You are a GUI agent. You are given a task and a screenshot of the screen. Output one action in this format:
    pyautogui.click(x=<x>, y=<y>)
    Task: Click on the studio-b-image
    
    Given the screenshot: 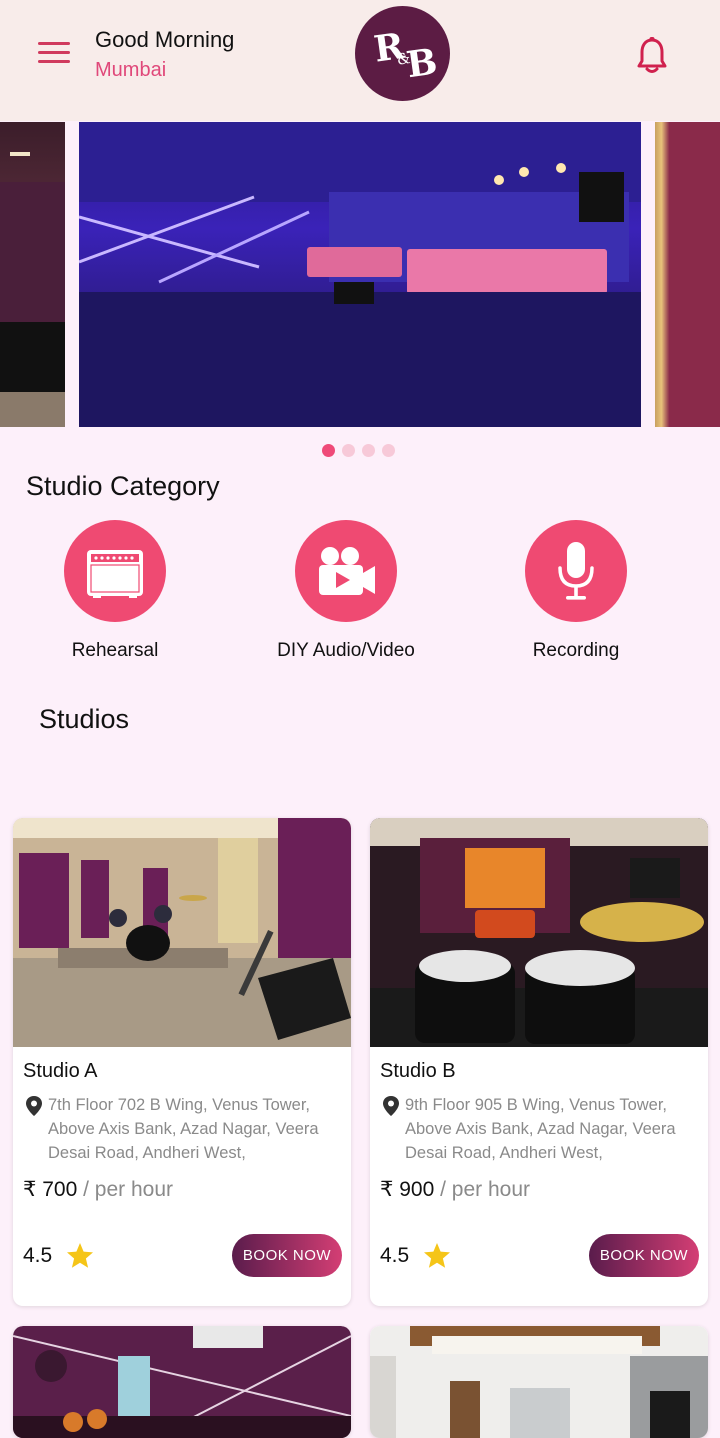 What is the action you would take?
    pyautogui.click(x=539, y=932)
    